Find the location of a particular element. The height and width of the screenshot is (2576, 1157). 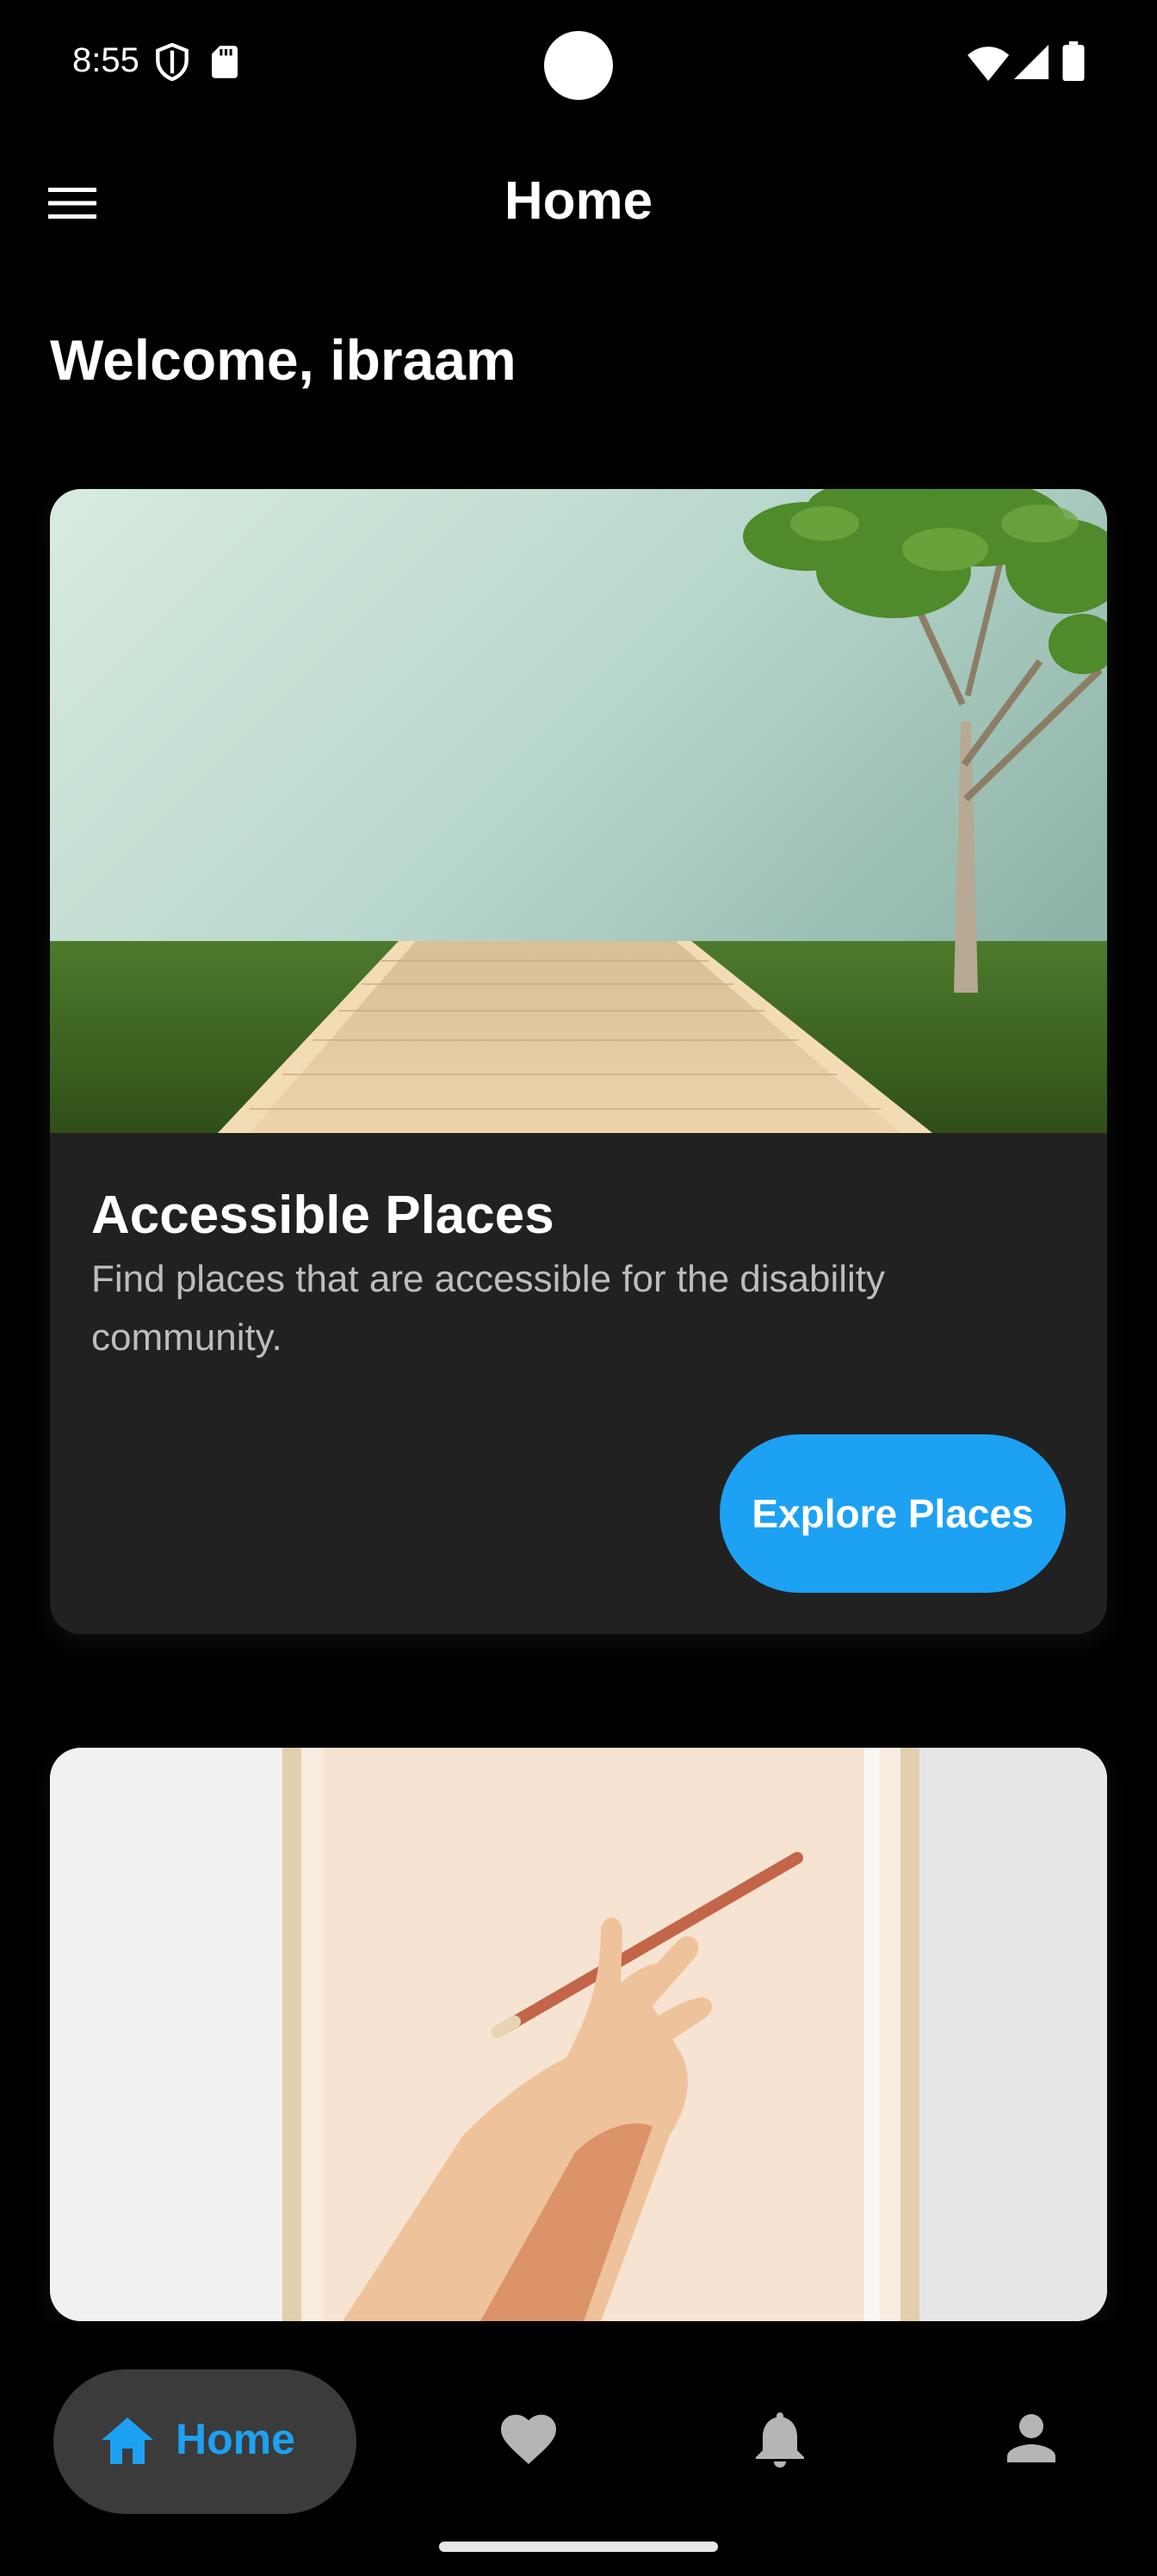

home-icon is located at coordinates (127, 2441).